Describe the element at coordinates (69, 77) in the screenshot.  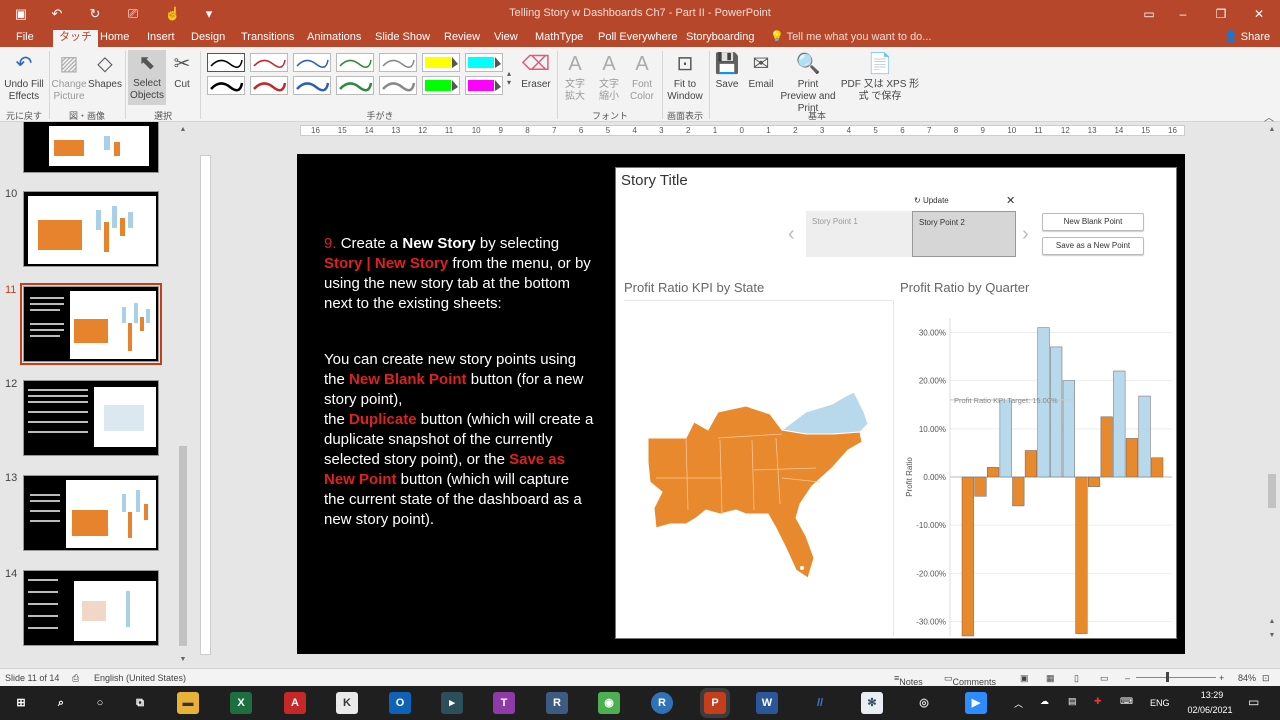
I see `change-picture-button: ▨ Change Picture` at that location.